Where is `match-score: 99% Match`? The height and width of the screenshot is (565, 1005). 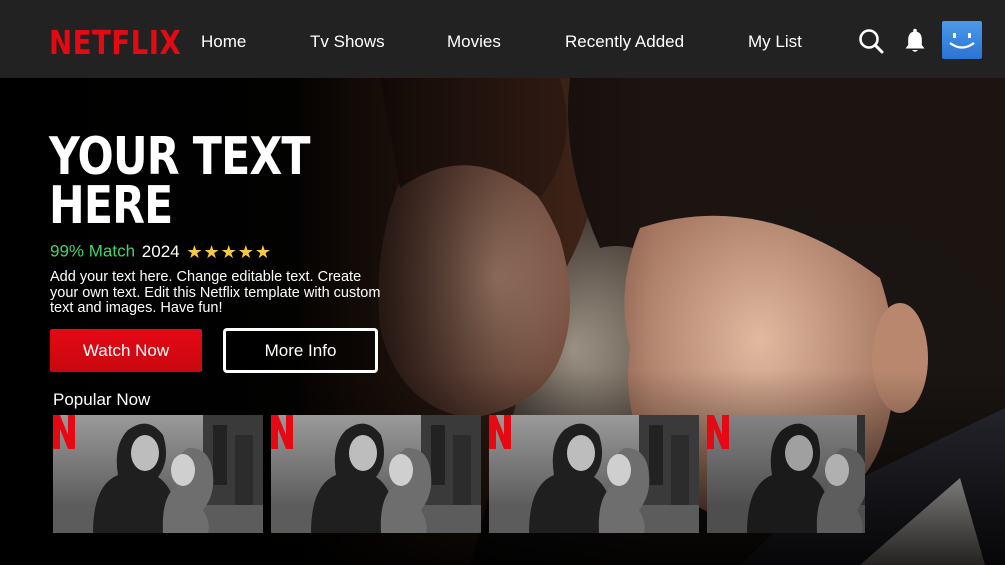 match-score: 99% Match is located at coordinates (93, 251).